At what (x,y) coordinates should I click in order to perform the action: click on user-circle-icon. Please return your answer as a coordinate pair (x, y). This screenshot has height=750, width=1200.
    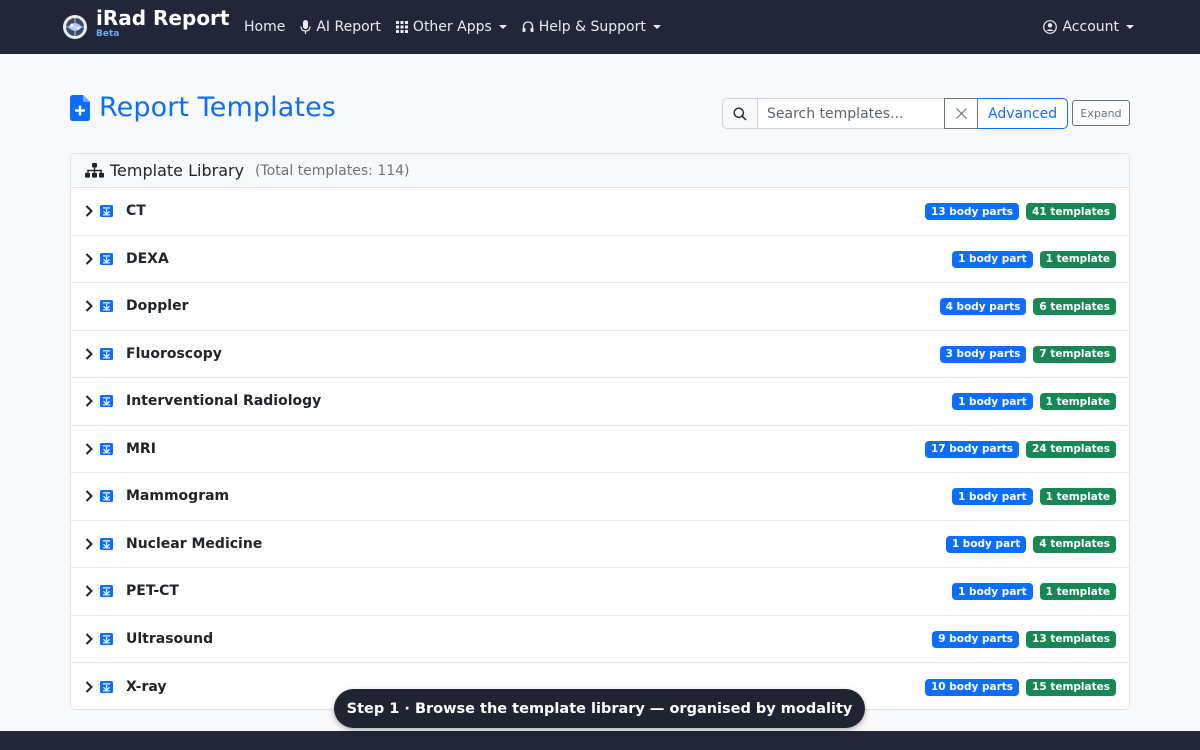
    Looking at the image, I should click on (1050, 27).